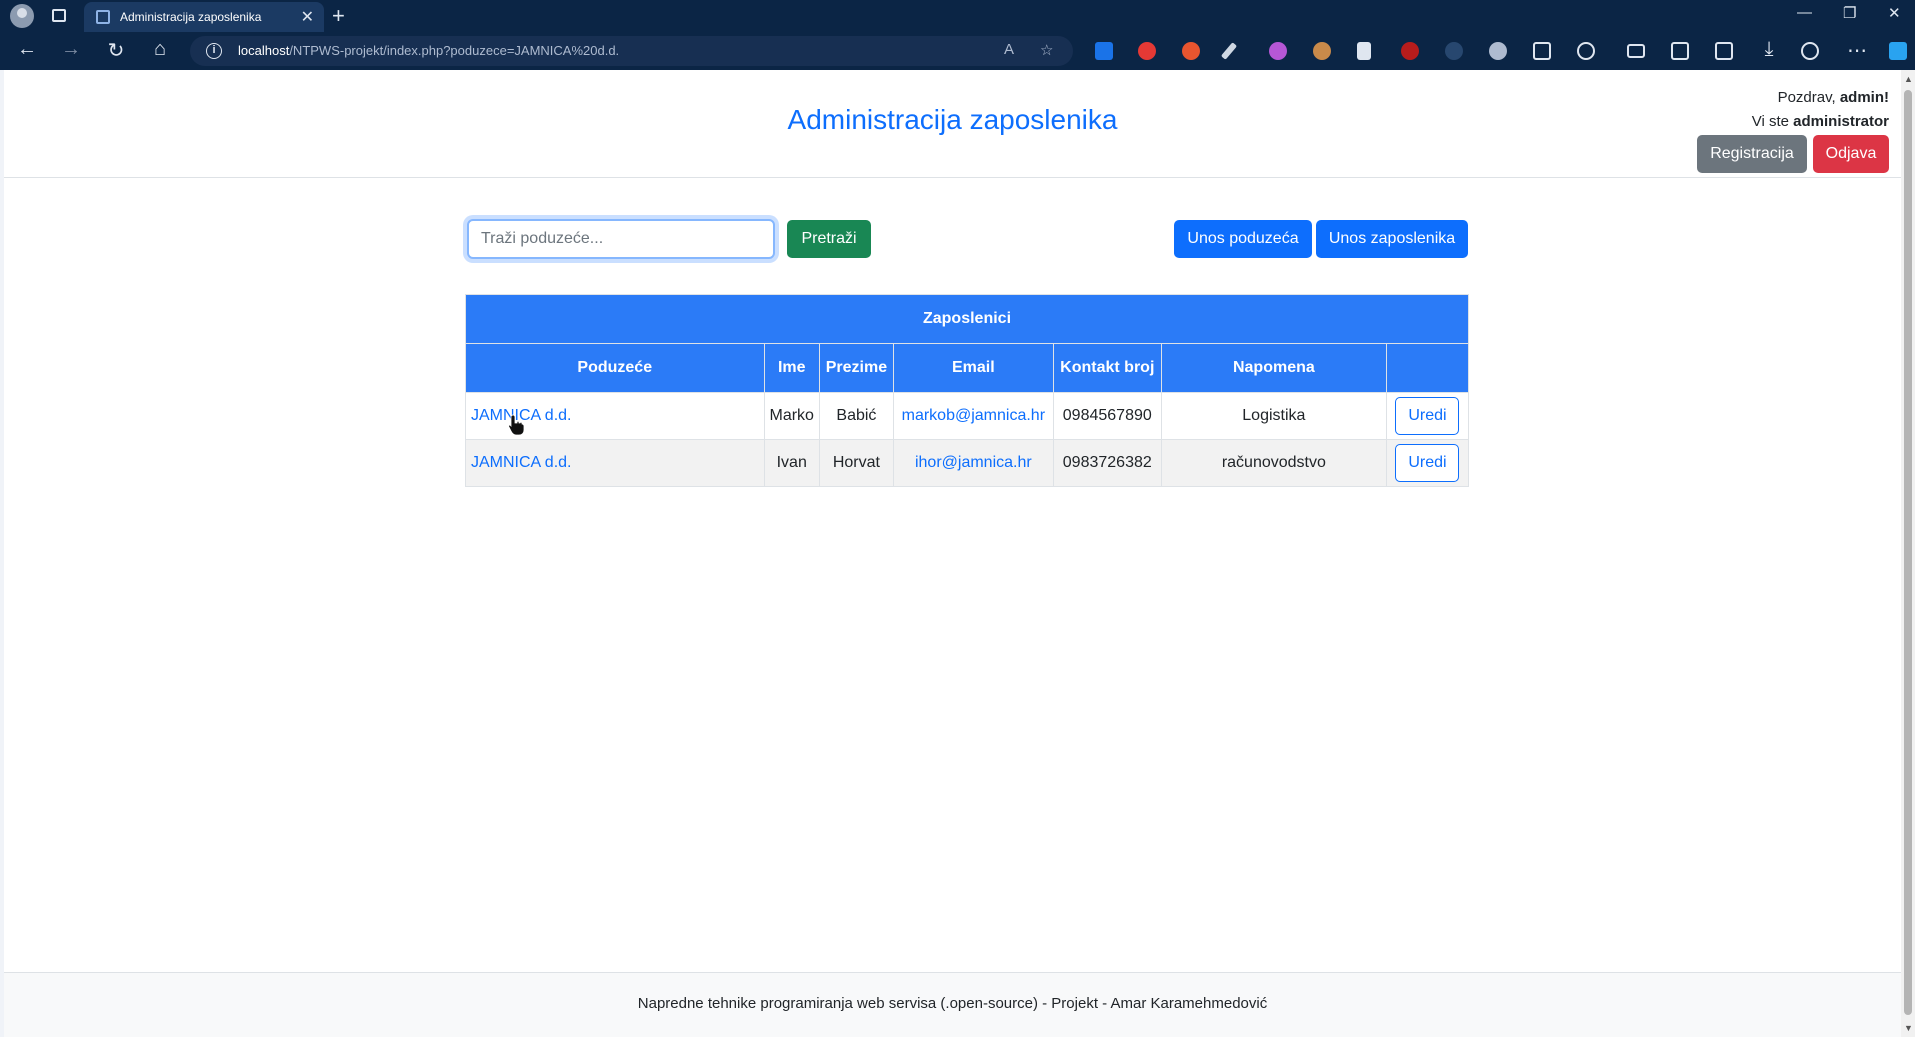  Describe the element at coordinates (1680, 51) in the screenshot. I see `split-screen-icon` at that location.